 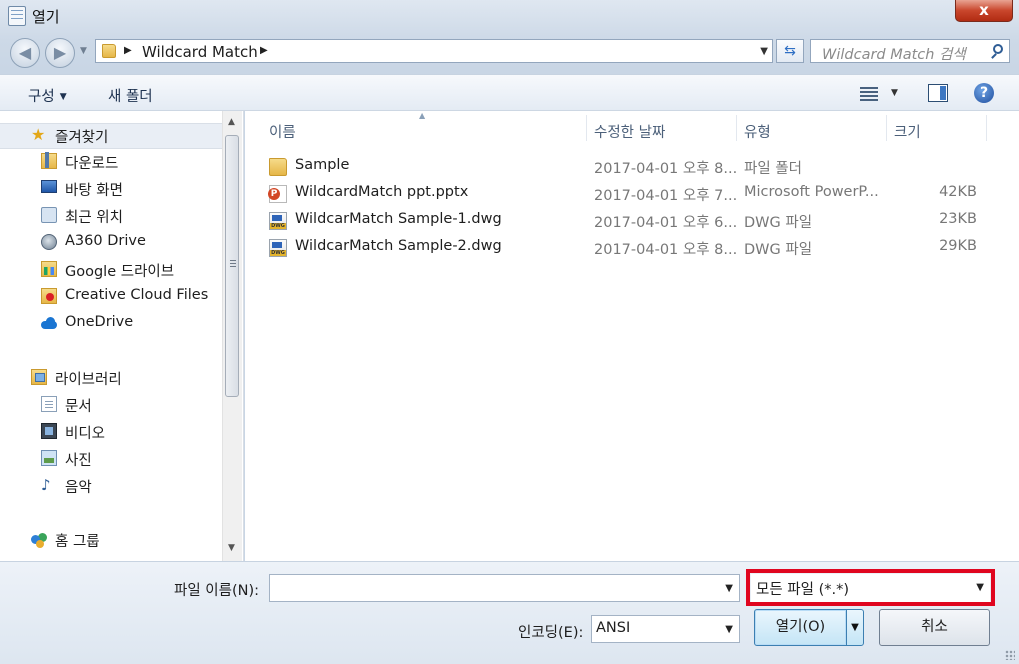 What do you see at coordinates (869, 93) in the screenshot?
I see `view-details-icon` at bounding box center [869, 93].